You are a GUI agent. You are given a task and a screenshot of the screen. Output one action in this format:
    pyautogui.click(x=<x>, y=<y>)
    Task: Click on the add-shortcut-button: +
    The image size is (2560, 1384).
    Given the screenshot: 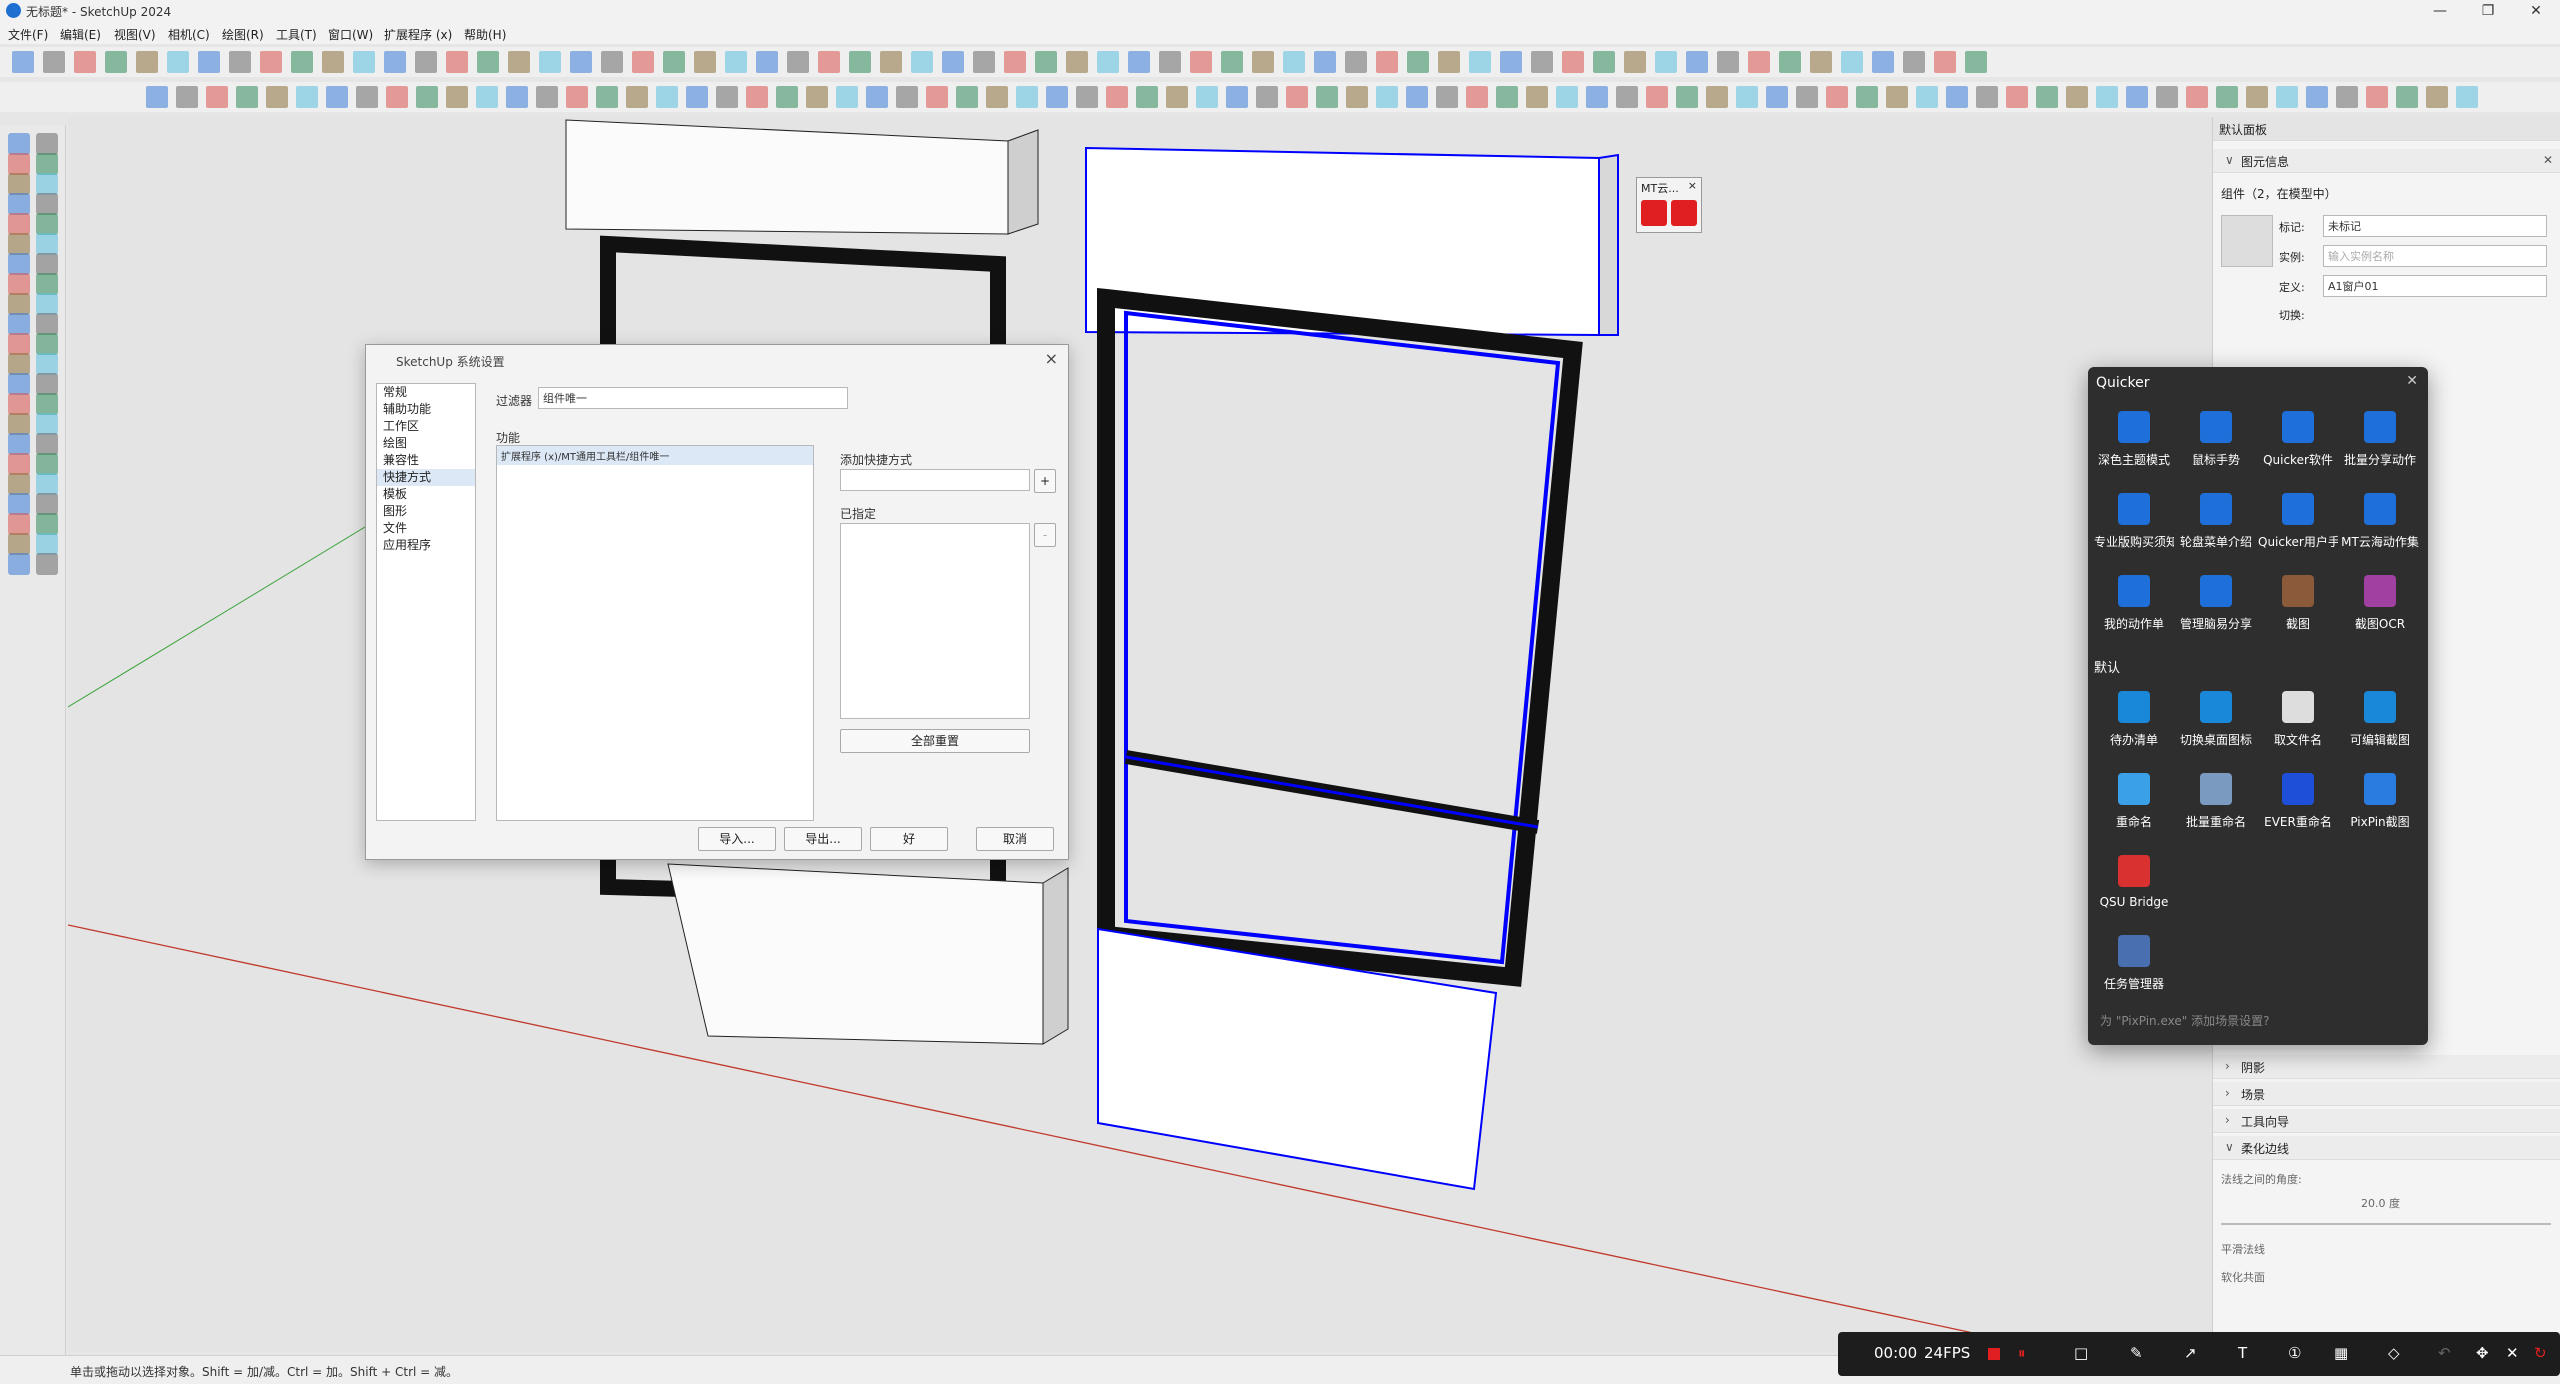 What is the action you would take?
    pyautogui.click(x=1045, y=481)
    